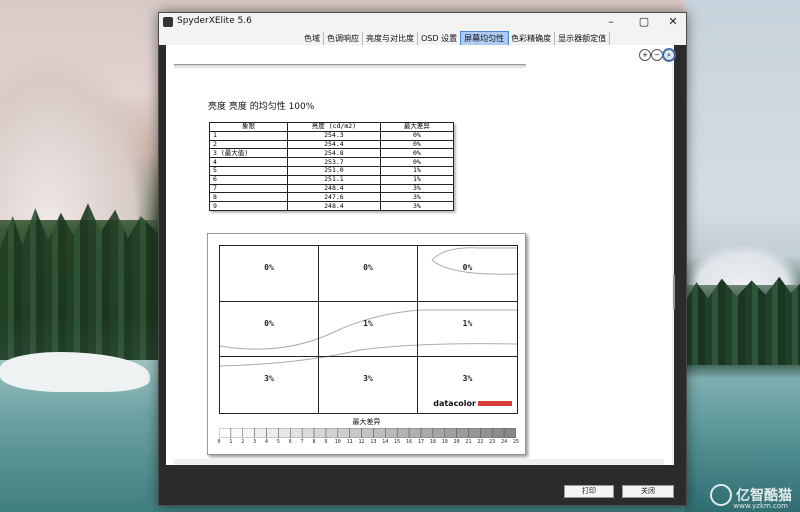 This screenshot has height=512, width=800. What do you see at coordinates (721, 495) in the screenshot?
I see `watermark-logo-icon` at bounding box center [721, 495].